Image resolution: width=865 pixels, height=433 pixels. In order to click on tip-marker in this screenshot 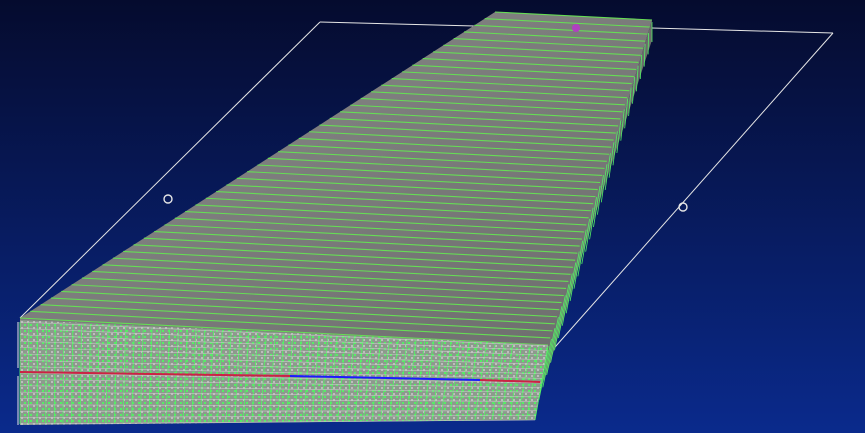, I will do `click(576, 28)`.